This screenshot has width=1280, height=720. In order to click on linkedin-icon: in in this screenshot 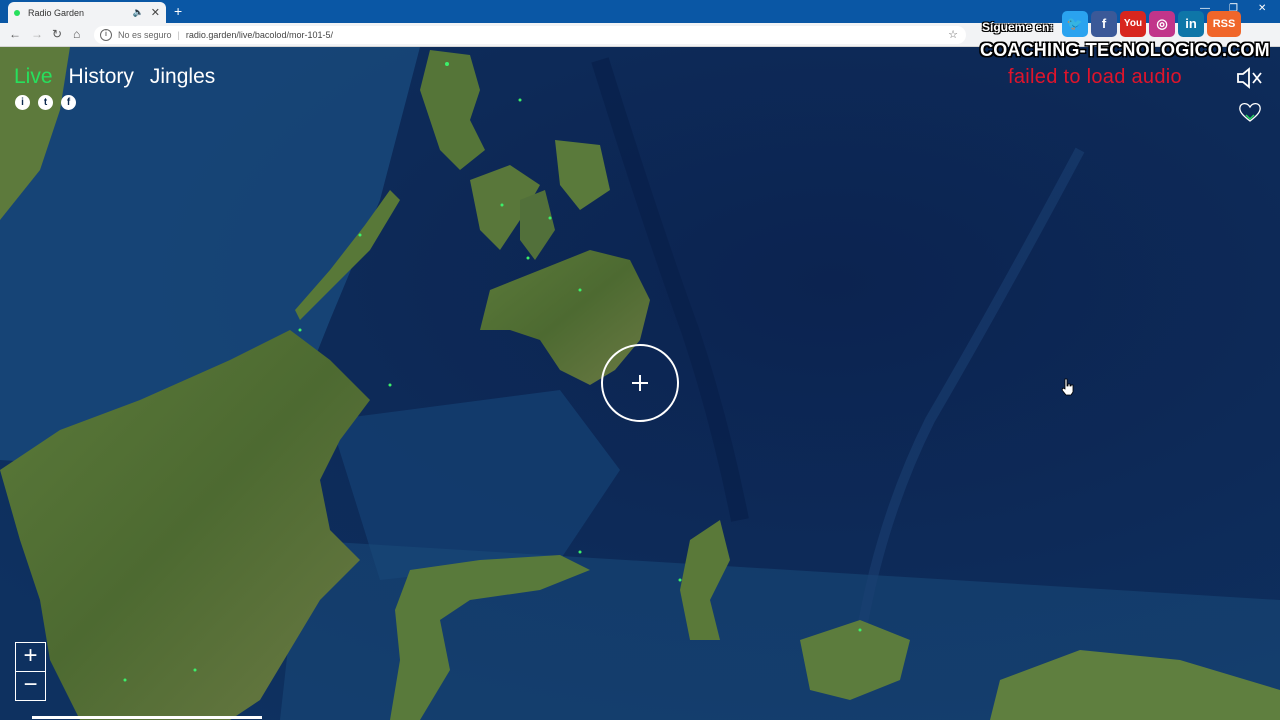, I will do `click(1191, 24)`.